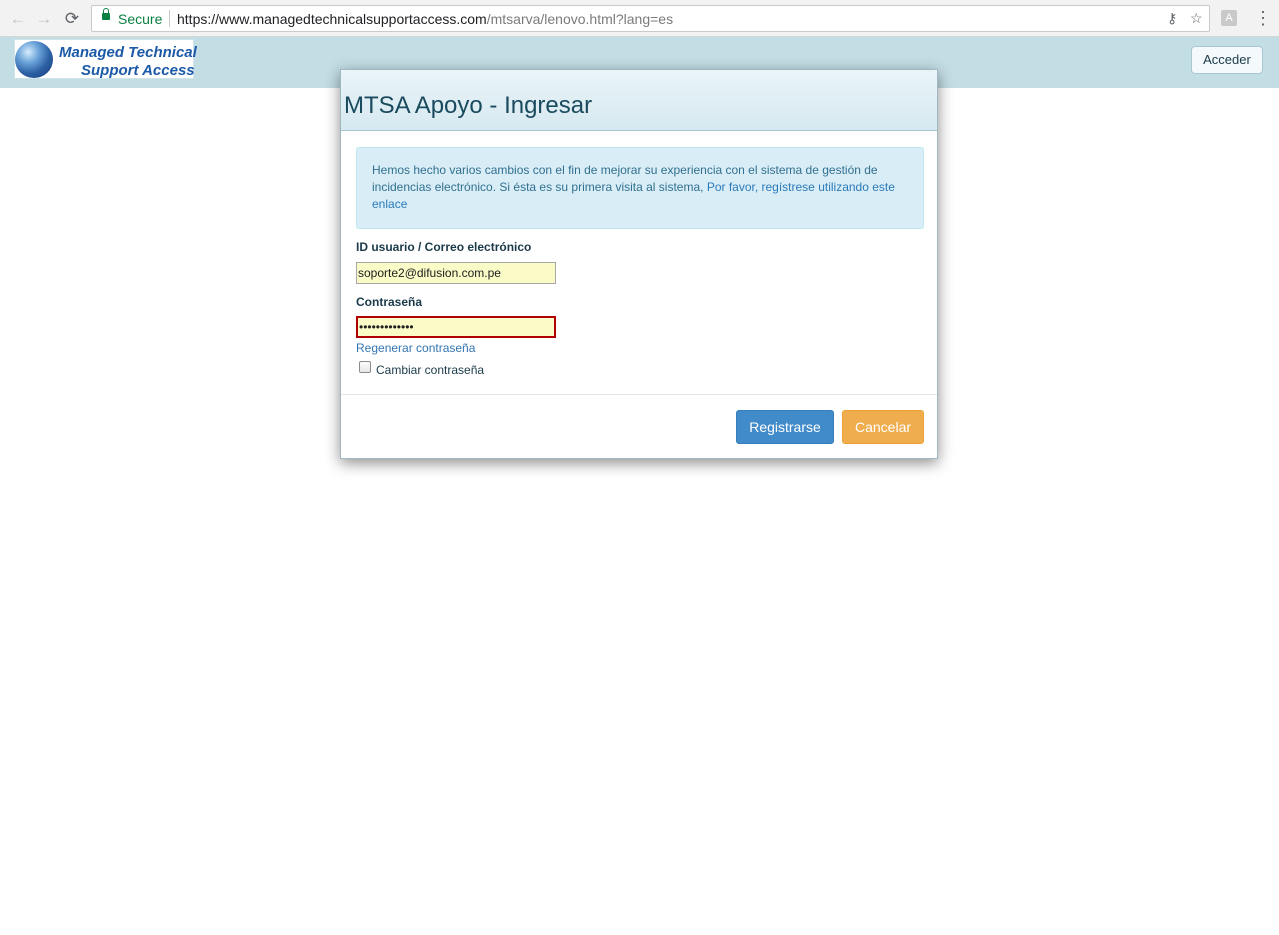  What do you see at coordinates (785, 427) in the screenshot?
I see `register-button: Registrarse` at bounding box center [785, 427].